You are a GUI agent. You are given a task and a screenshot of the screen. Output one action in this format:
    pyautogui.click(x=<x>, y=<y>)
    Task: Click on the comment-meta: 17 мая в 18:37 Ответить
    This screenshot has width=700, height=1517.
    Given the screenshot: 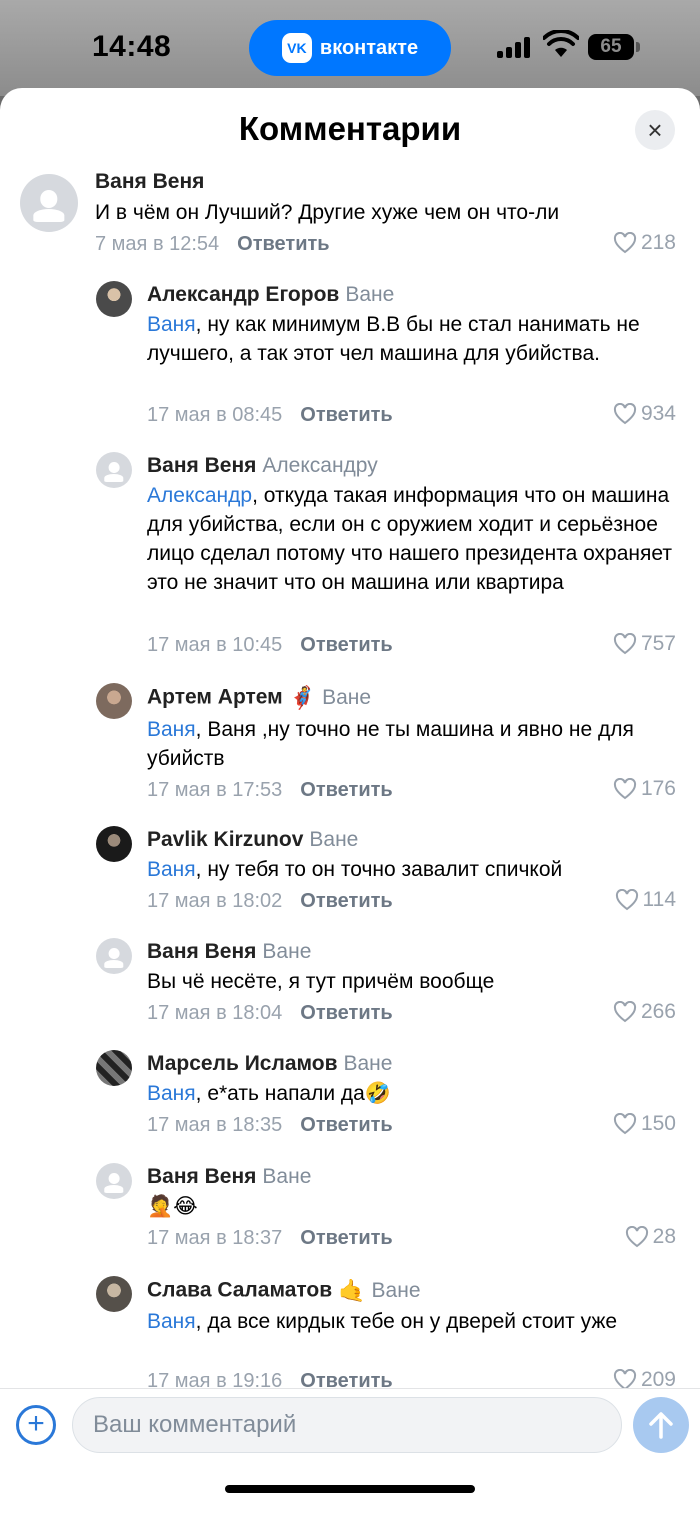 What is the action you would take?
    pyautogui.click(x=270, y=1238)
    